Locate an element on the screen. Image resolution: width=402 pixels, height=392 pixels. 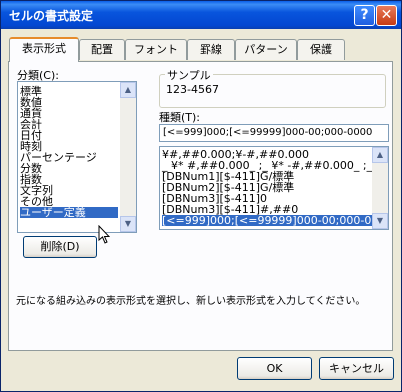
tab-border: 罫線 is located at coordinates (211, 49).